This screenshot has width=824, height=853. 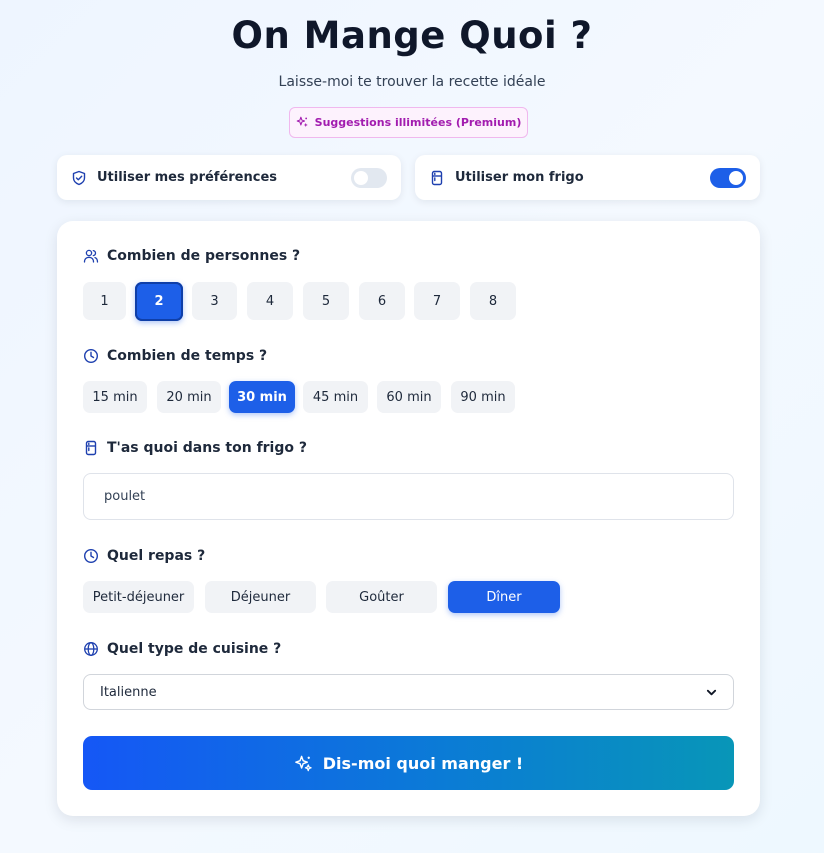 What do you see at coordinates (493, 301) in the screenshot?
I see `persons-option-8: 8` at bounding box center [493, 301].